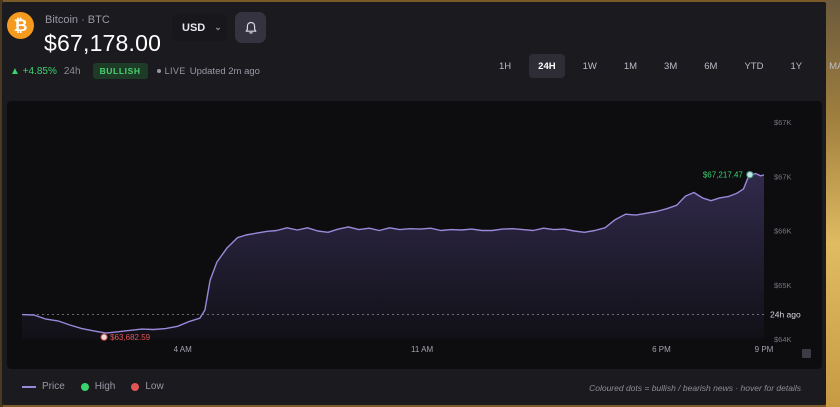 The width and height of the screenshot is (840, 407). I want to click on bitcoin-icon: ₿, so click(20, 25).